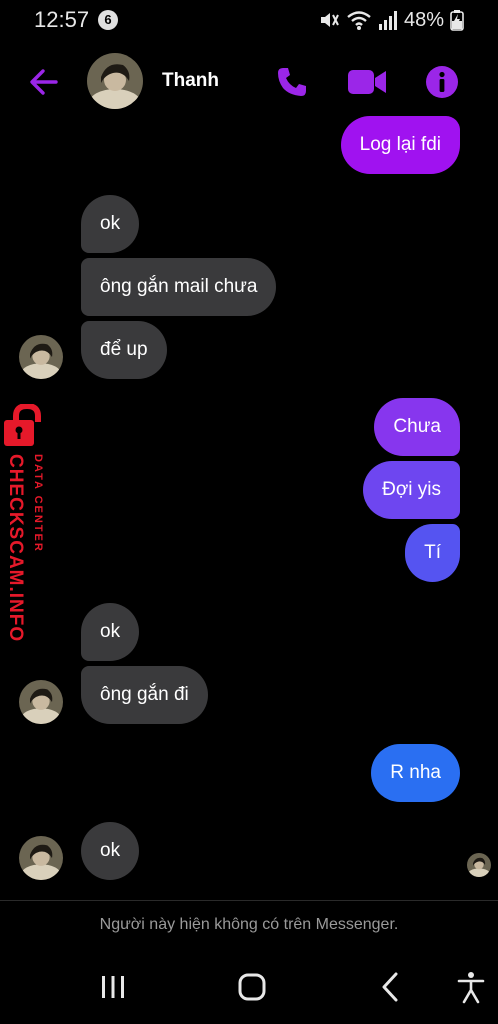 The width and height of the screenshot is (498, 1024). What do you see at coordinates (367, 82) in the screenshot?
I see `video-call-button` at bounding box center [367, 82].